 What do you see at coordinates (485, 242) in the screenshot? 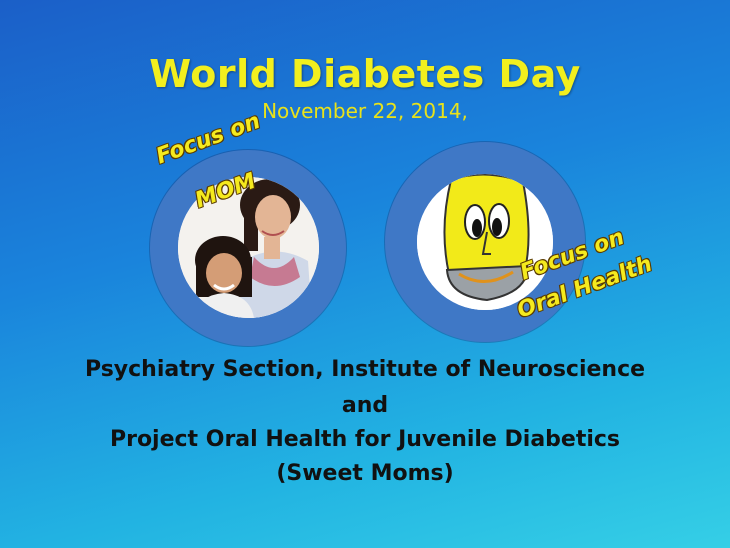
I see `tooth-mascot-image` at bounding box center [485, 242].